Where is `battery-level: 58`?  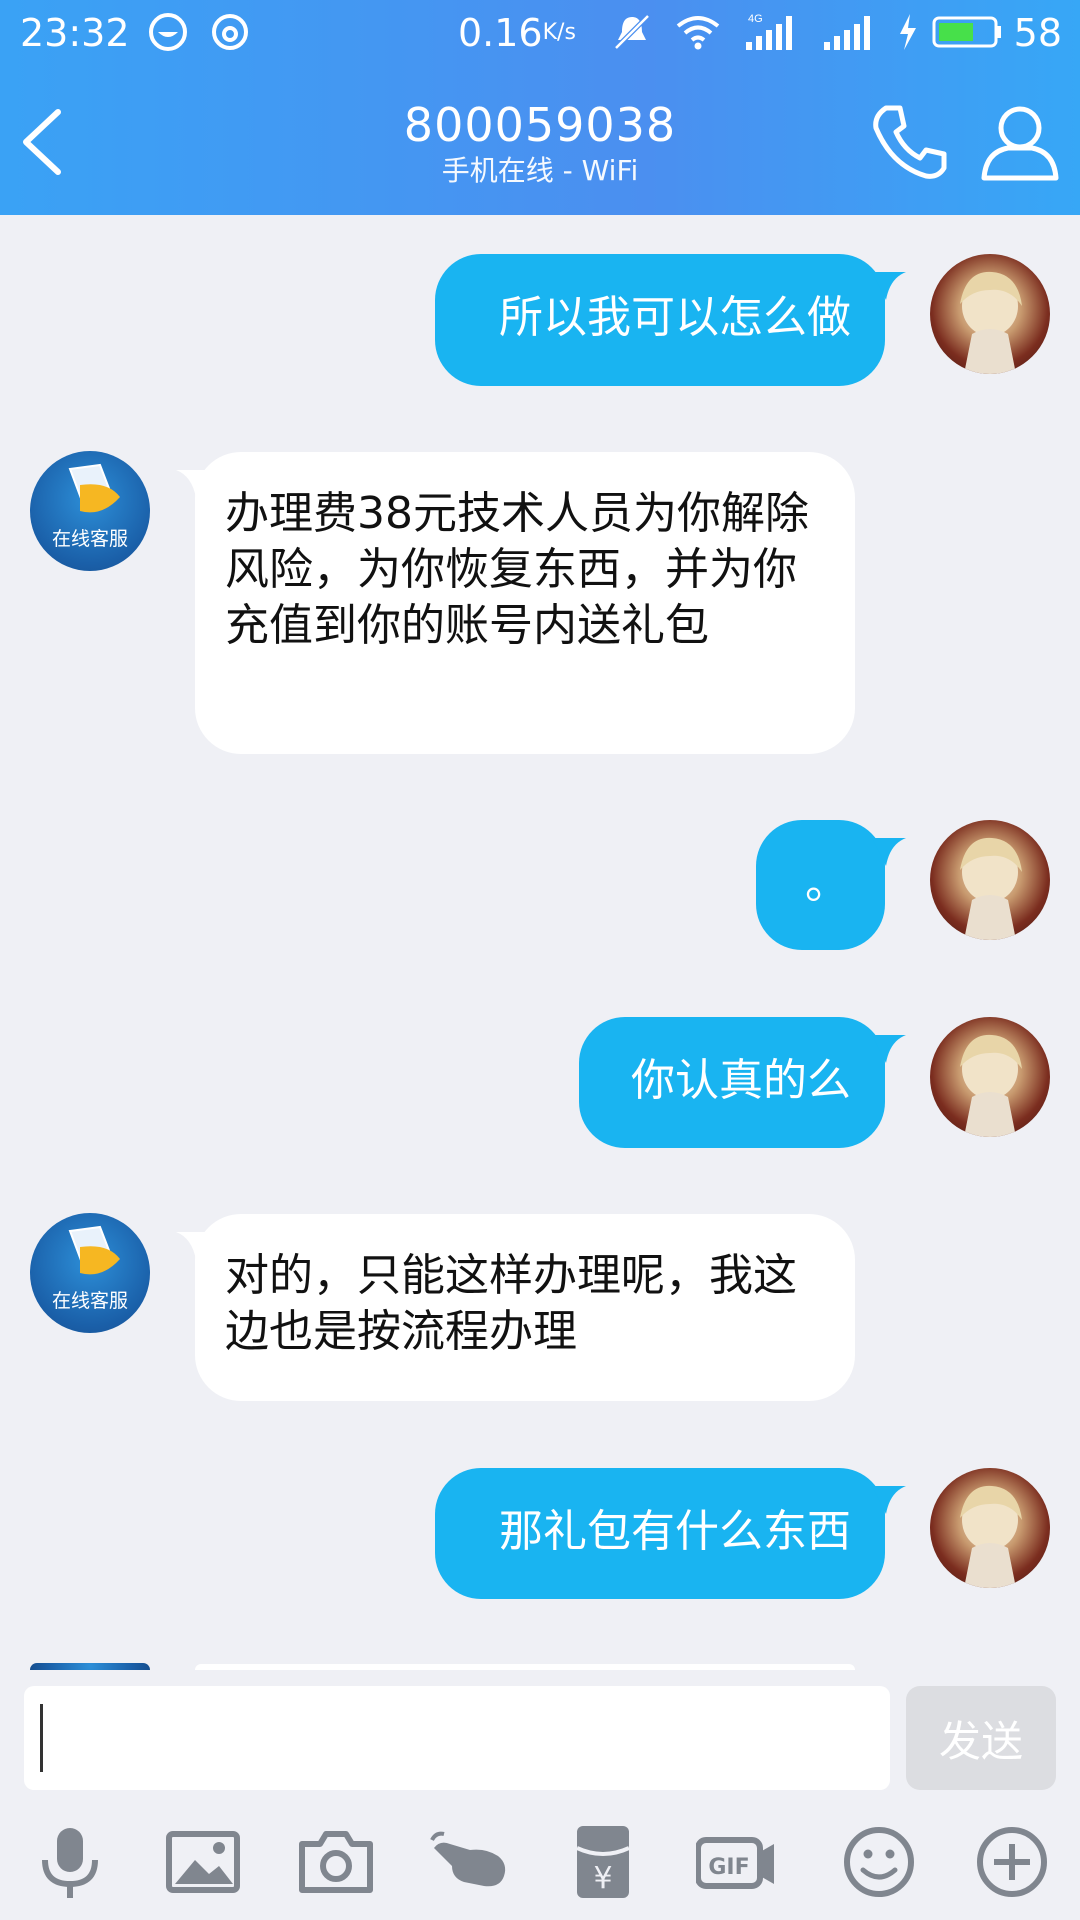
battery-level: 58 is located at coordinates (1037, 33).